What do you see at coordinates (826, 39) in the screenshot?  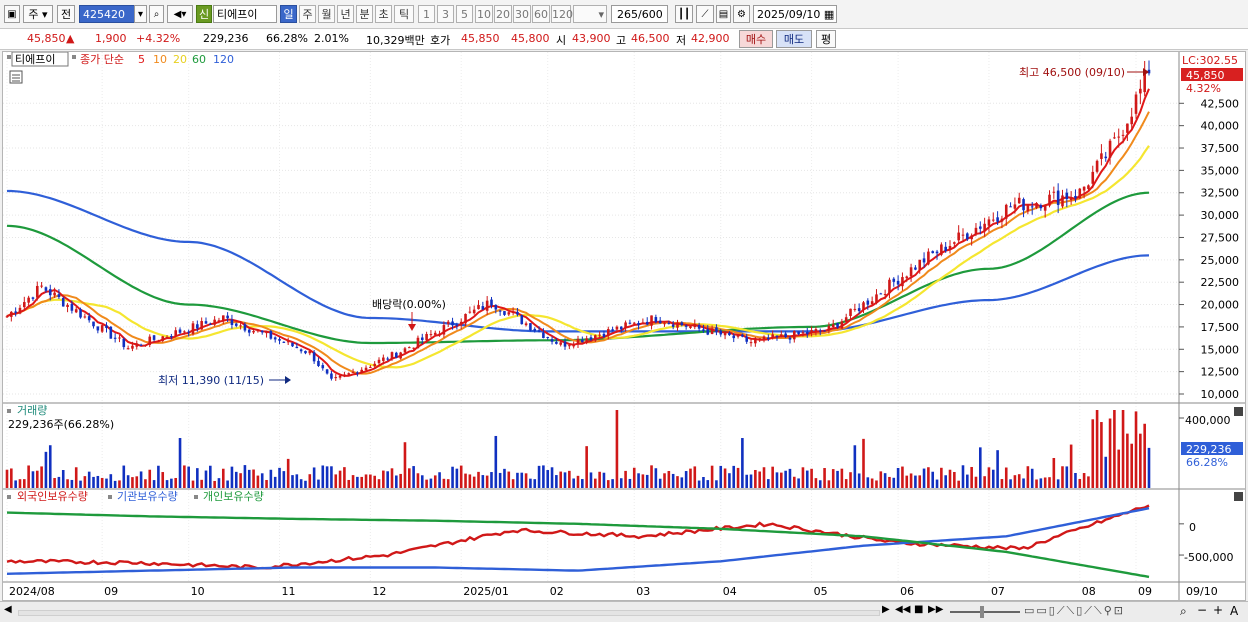 I see `evaluate-button: 평` at bounding box center [826, 39].